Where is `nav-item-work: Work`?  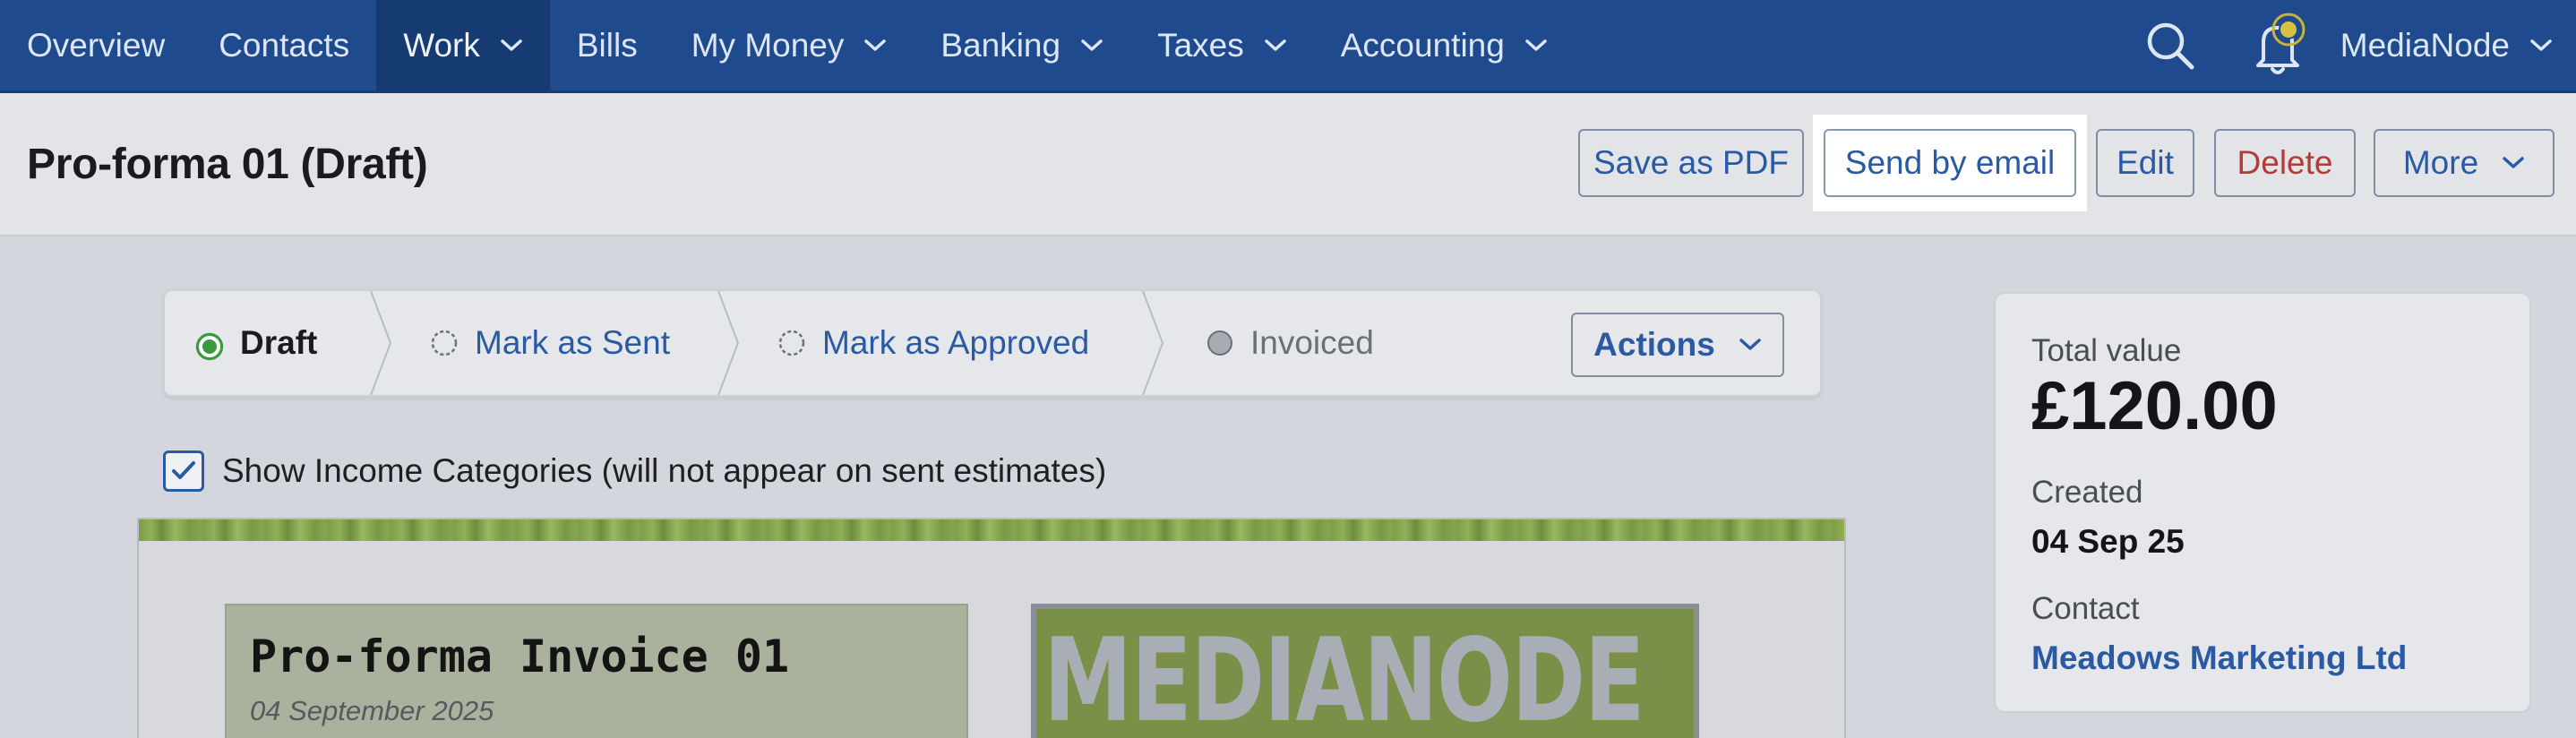 nav-item-work: Work is located at coordinates (463, 45).